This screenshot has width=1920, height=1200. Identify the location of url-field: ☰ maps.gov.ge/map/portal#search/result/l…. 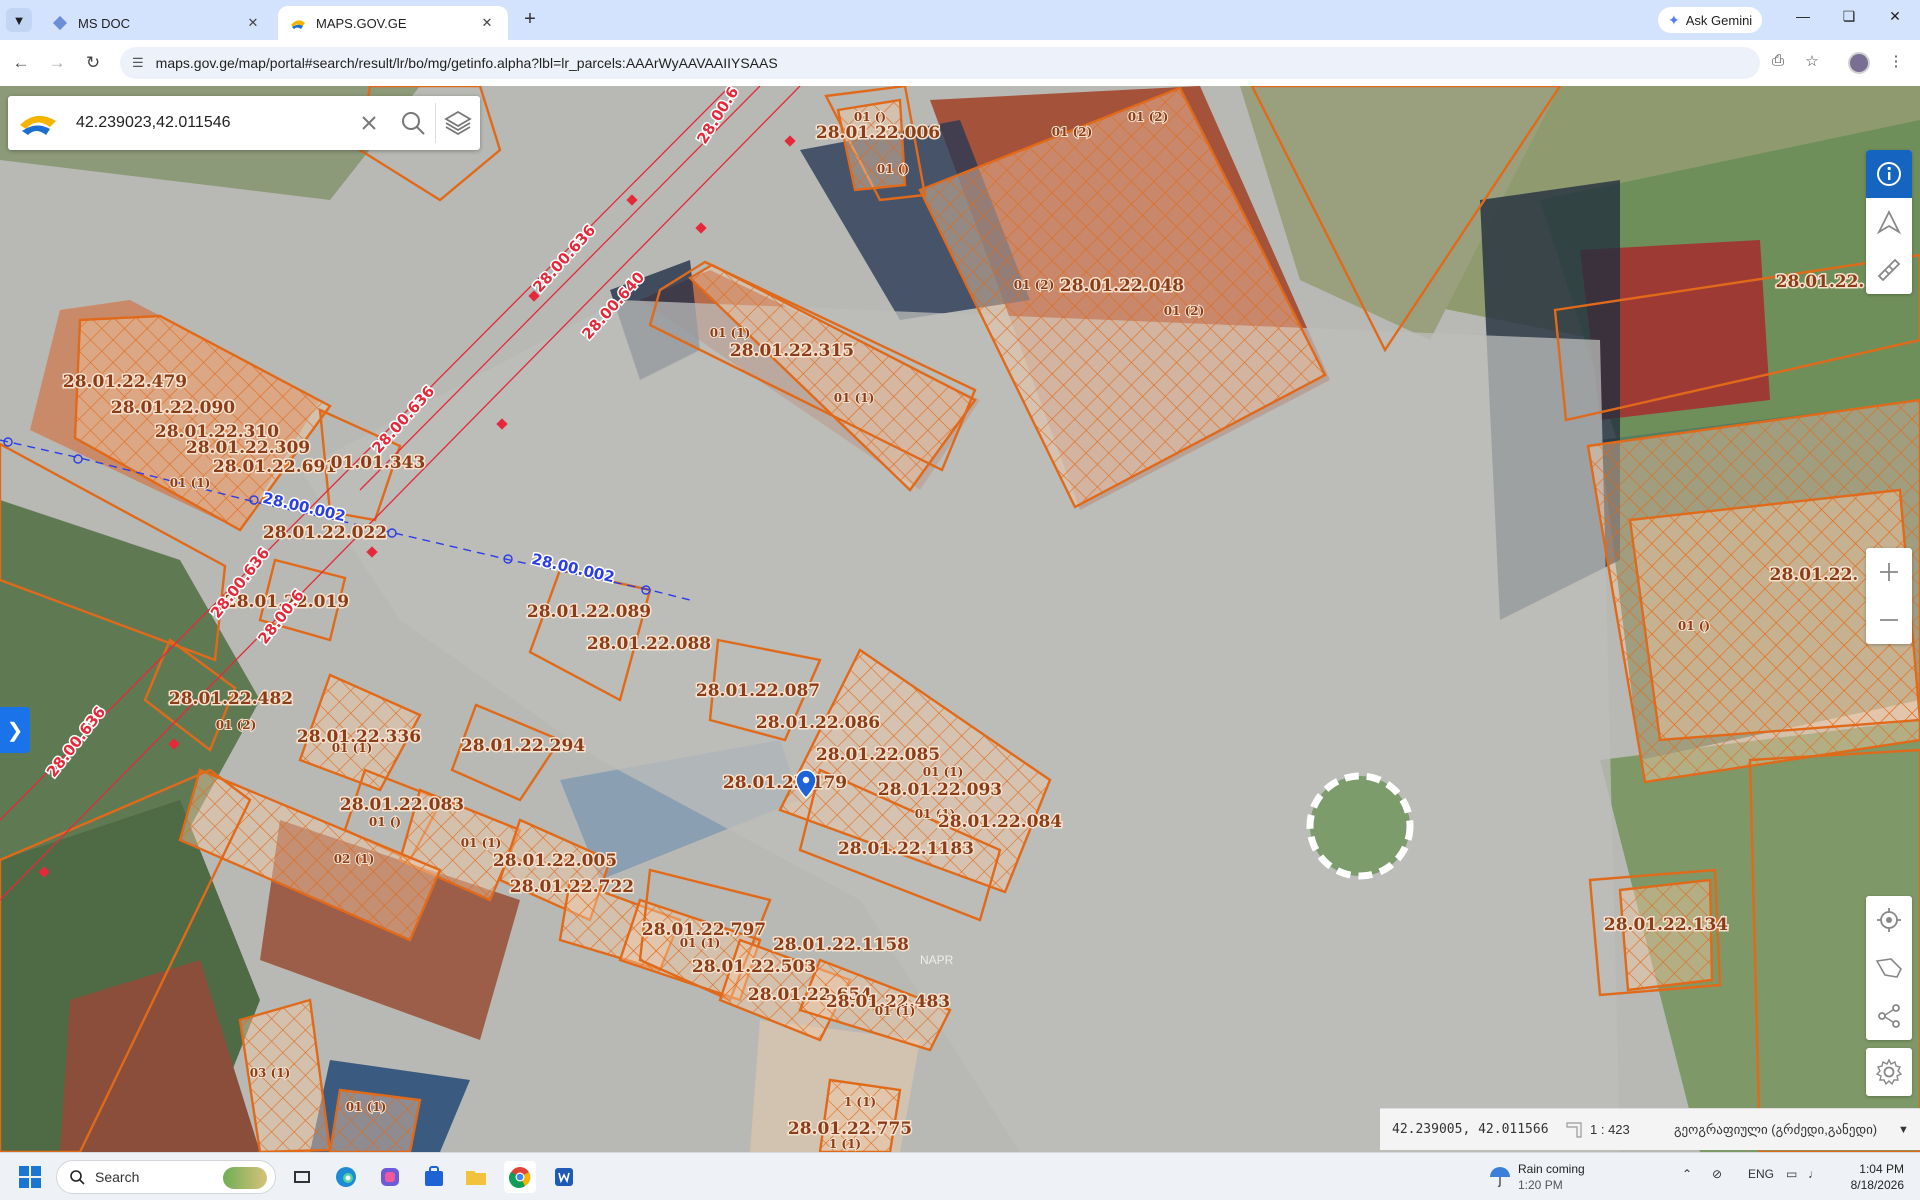
(940, 63).